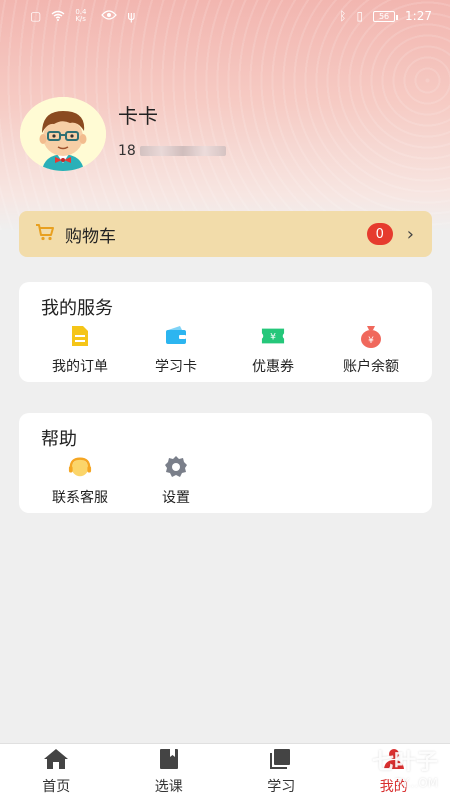  I want to click on service-label: 优惠券, so click(273, 367).